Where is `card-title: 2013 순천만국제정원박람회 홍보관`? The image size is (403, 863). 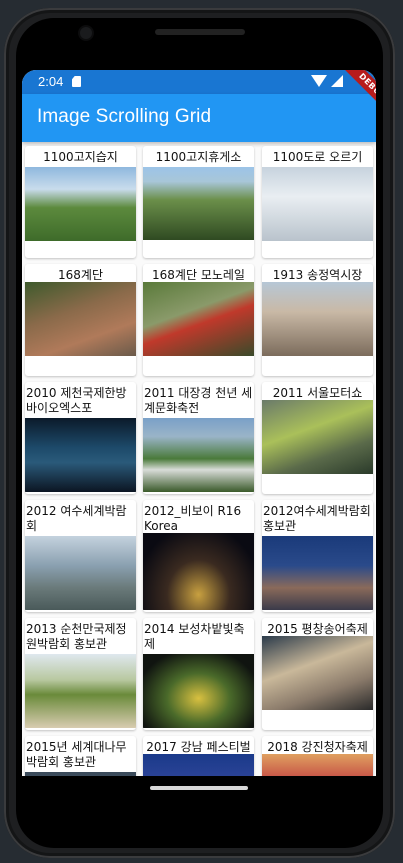
card-title: 2013 순천만국제정원박람회 홍보관 is located at coordinates (76, 636).